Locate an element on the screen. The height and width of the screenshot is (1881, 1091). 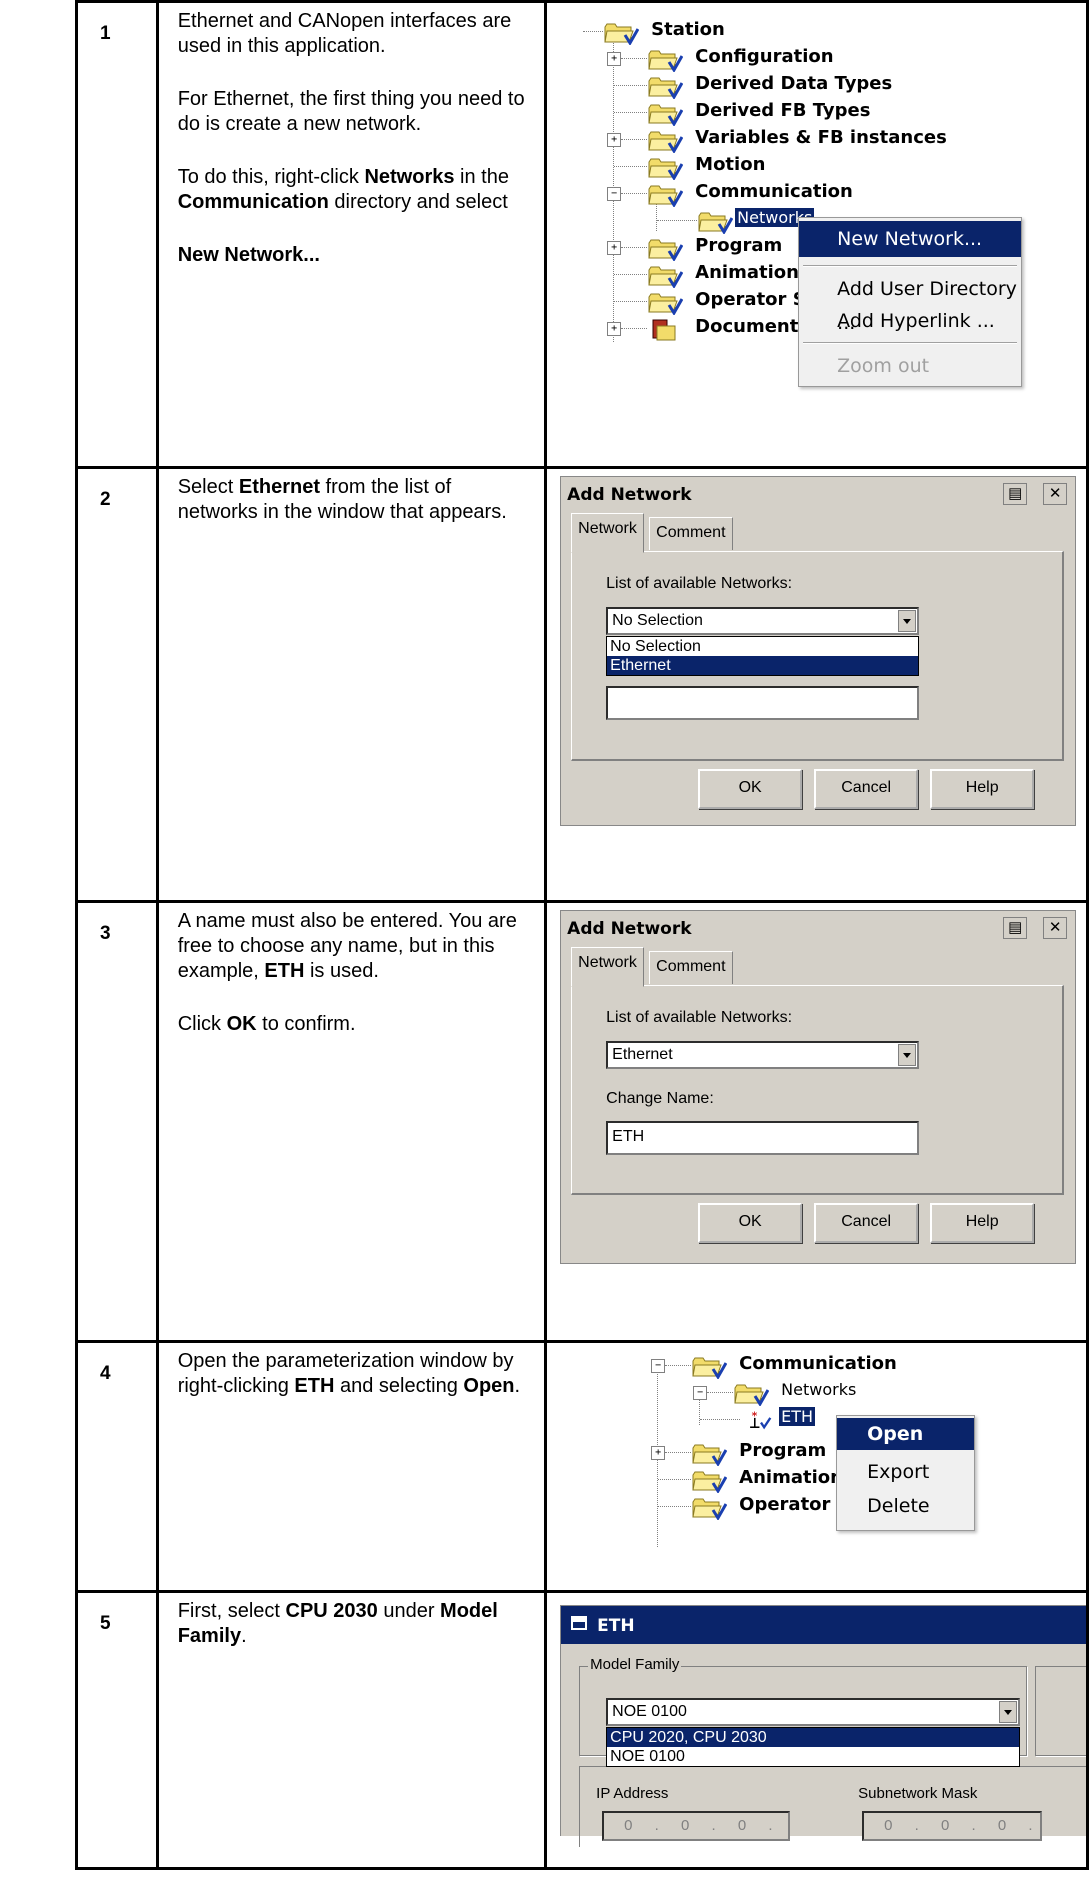
network-select: No Selection is located at coordinates (763, 621).